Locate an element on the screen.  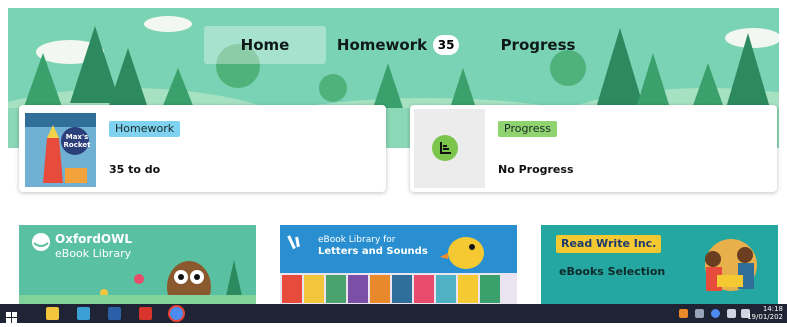
oxford-owl-subtitle: eBook Library is located at coordinates (93, 253).